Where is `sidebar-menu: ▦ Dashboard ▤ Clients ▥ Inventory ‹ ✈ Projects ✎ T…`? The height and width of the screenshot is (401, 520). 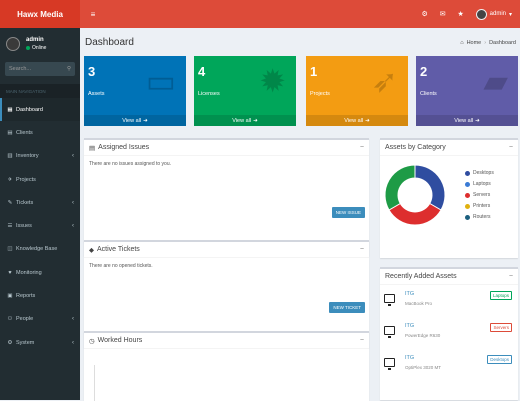
sidebar-menu: ▦ Dashboard ▤ Clients ▥ Inventory ‹ ✈ Projects ✎ T… is located at coordinates (40, 226).